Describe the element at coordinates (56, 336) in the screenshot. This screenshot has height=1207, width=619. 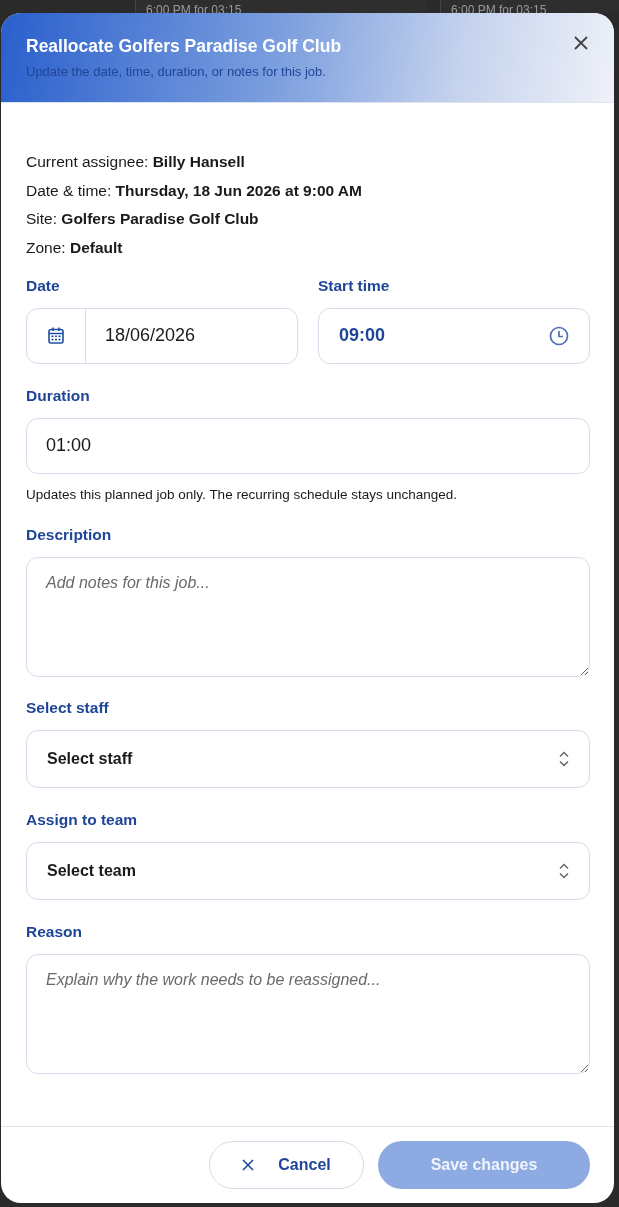
I see `calendar-icon` at that location.